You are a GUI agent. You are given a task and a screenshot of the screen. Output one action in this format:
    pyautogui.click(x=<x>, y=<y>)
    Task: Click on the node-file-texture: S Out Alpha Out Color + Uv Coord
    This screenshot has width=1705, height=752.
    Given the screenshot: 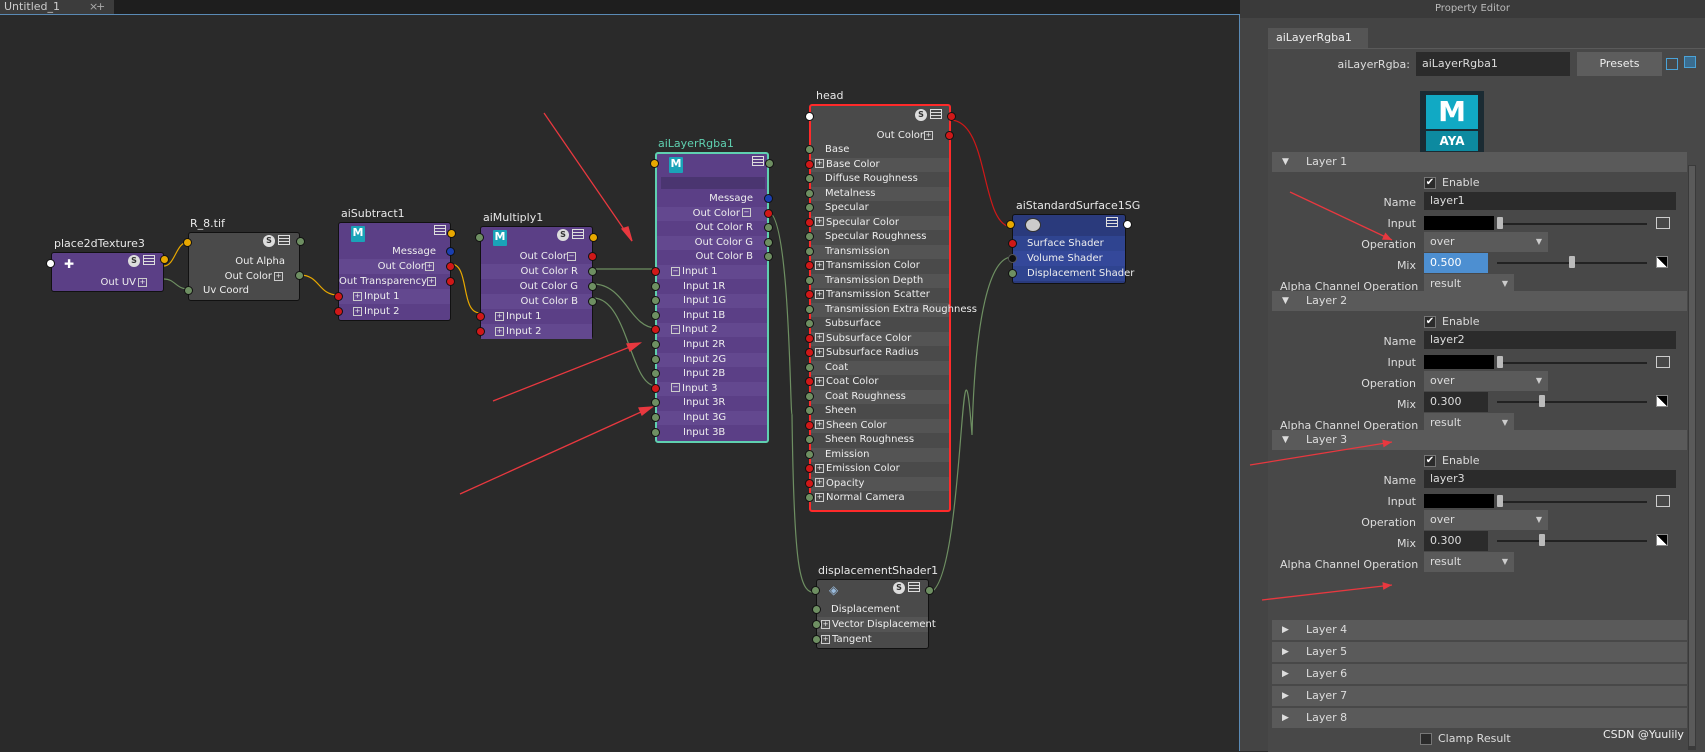 What is the action you would take?
    pyautogui.click(x=244, y=266)
    